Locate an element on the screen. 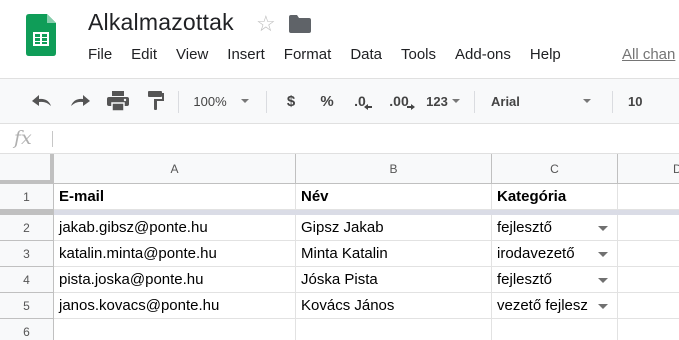  cell-a3: katalin.minta@ponte.hu is located at coordinates (175, 254).